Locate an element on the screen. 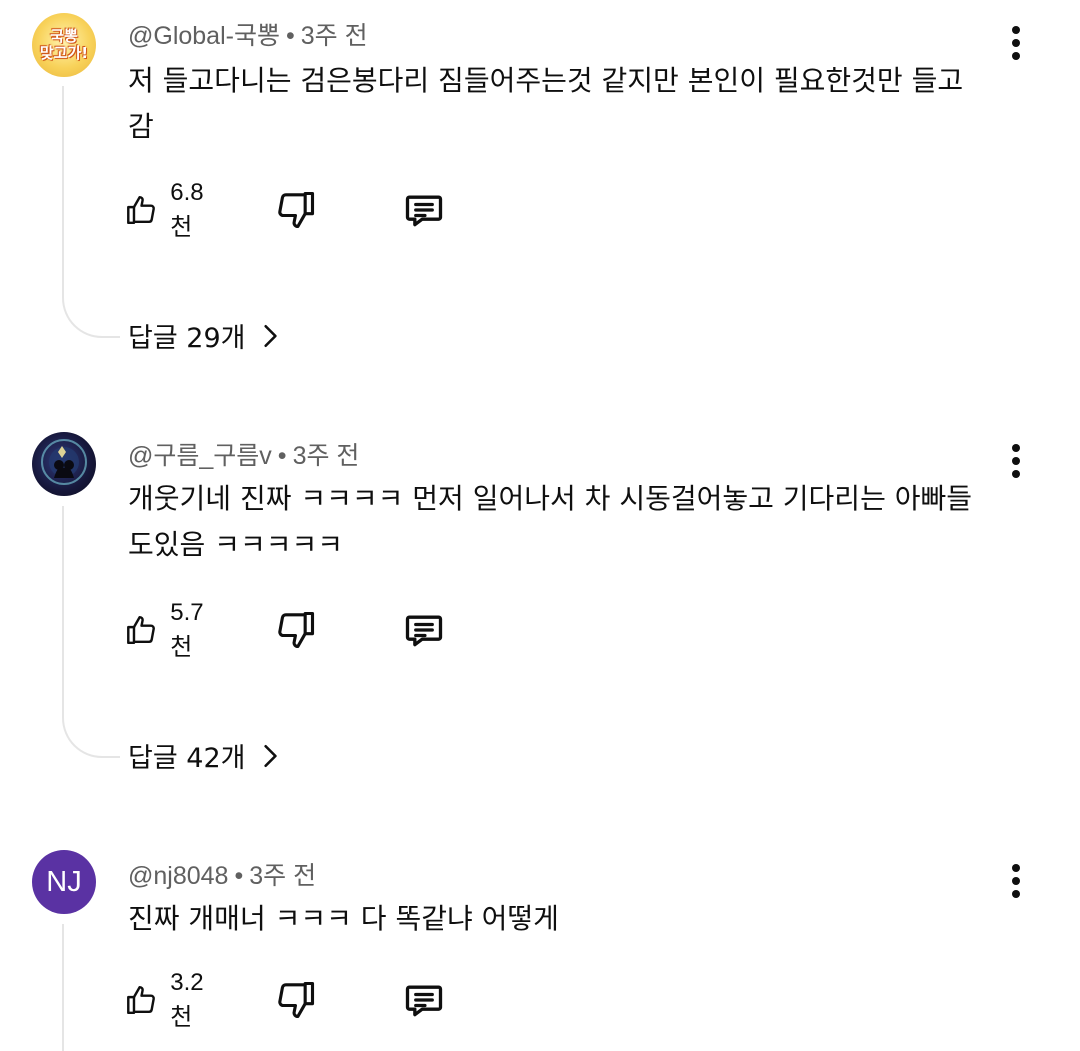 The image size is (1080, 1051). author-name: @구름_구름v is located at coordinates (200, 456).